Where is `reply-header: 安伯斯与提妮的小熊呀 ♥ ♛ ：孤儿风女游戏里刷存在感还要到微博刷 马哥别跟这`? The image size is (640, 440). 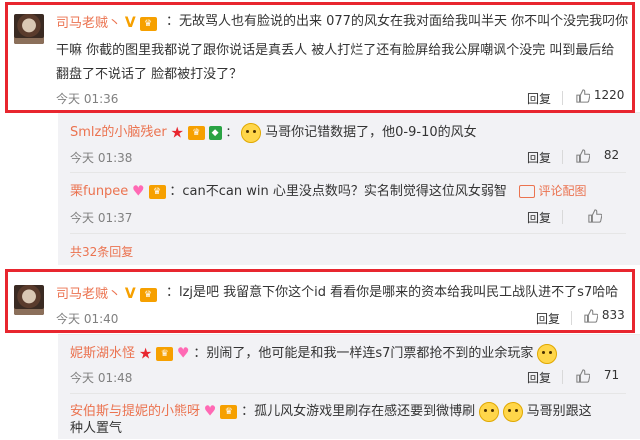 reply-header: 安伯斯与提妮的小熊呀 ♥ ♛ ：孤儿风女游戏里刷存在感还要到微博刷 马哥别跟这 is located at coordinates (331, 411).